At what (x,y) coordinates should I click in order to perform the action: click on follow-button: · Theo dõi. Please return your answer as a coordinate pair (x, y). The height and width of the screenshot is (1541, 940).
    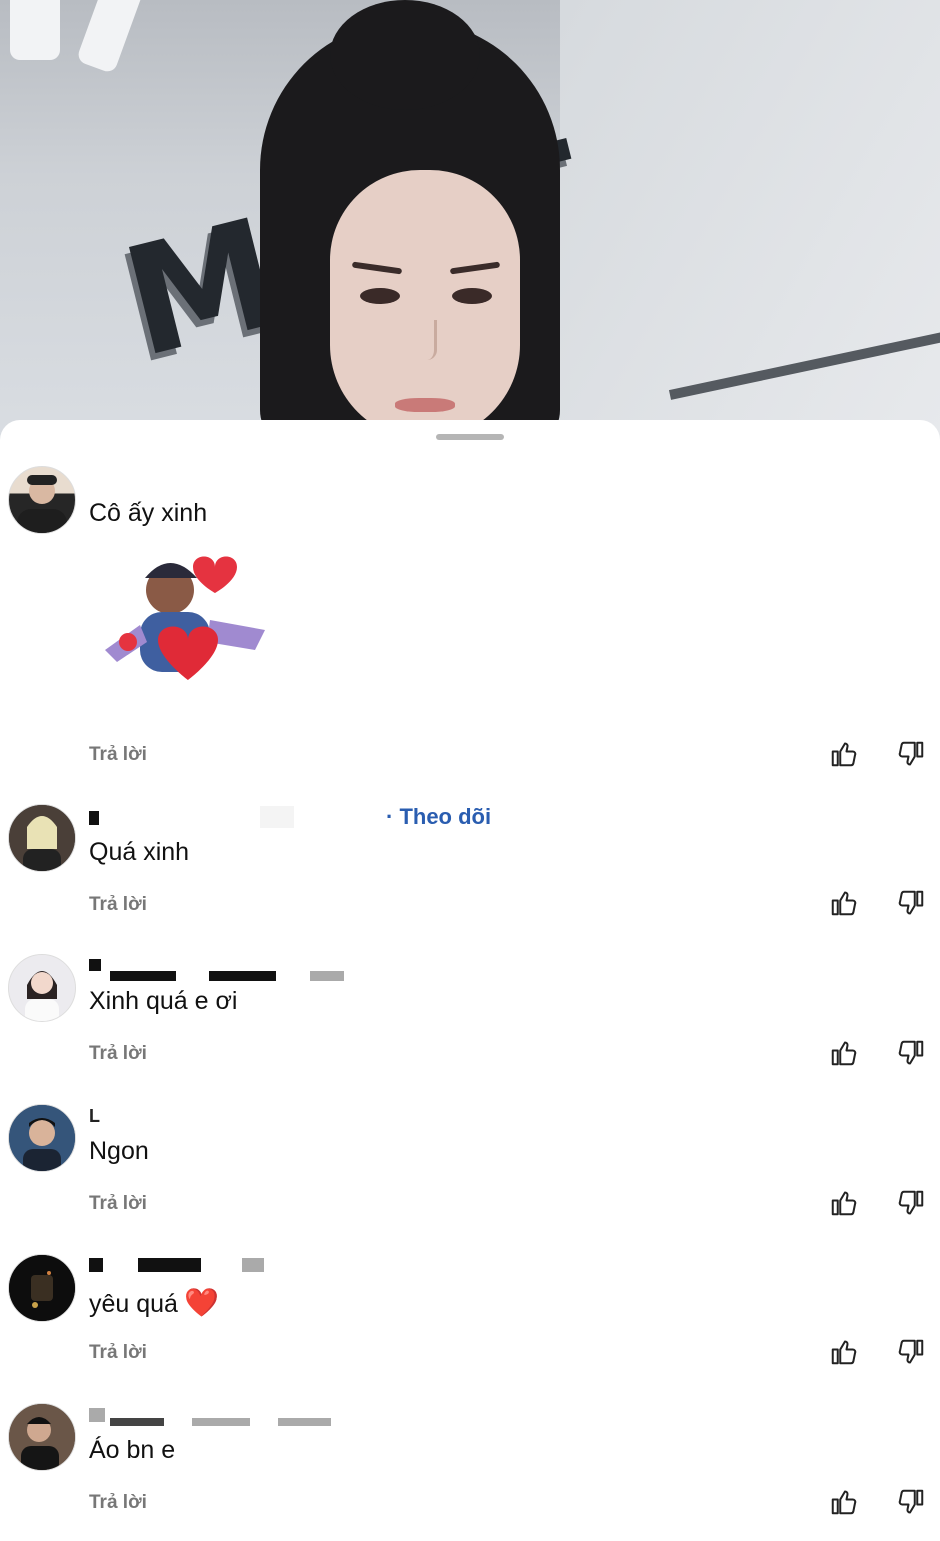
    Looking at the image, I should click on (438, 817).